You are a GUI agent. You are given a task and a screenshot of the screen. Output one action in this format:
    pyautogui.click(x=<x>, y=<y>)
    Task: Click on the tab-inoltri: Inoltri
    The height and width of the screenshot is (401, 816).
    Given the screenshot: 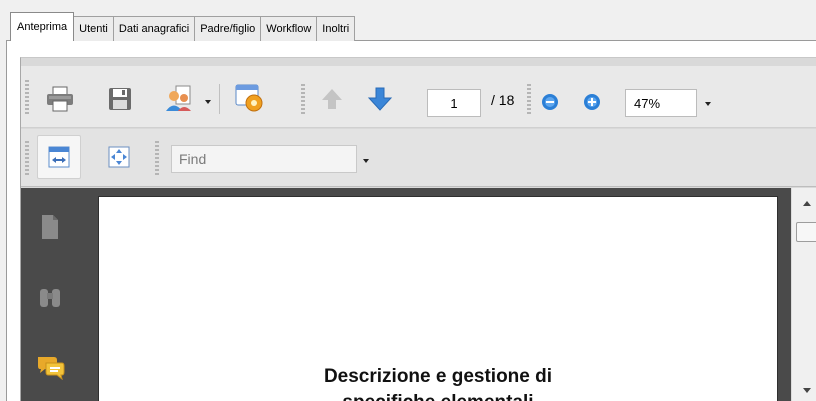 What is the action you would take?
    pyautogui.click(x=336, y=28)
    